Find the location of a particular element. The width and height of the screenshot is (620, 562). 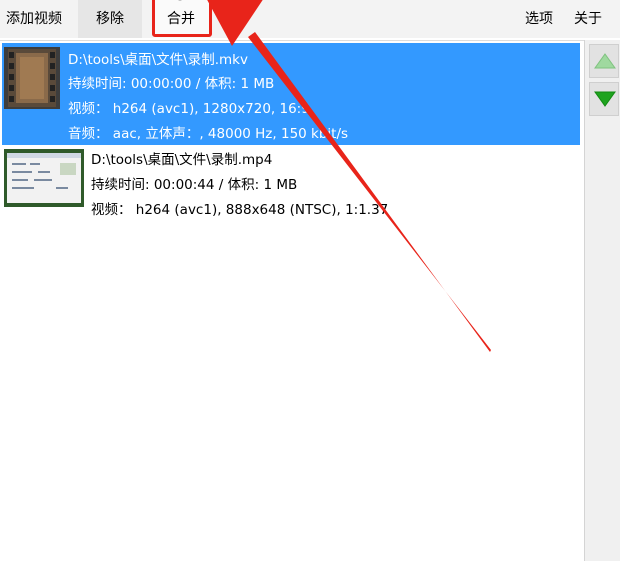

merge-button: 合并 is located at coordinates (181, 19).